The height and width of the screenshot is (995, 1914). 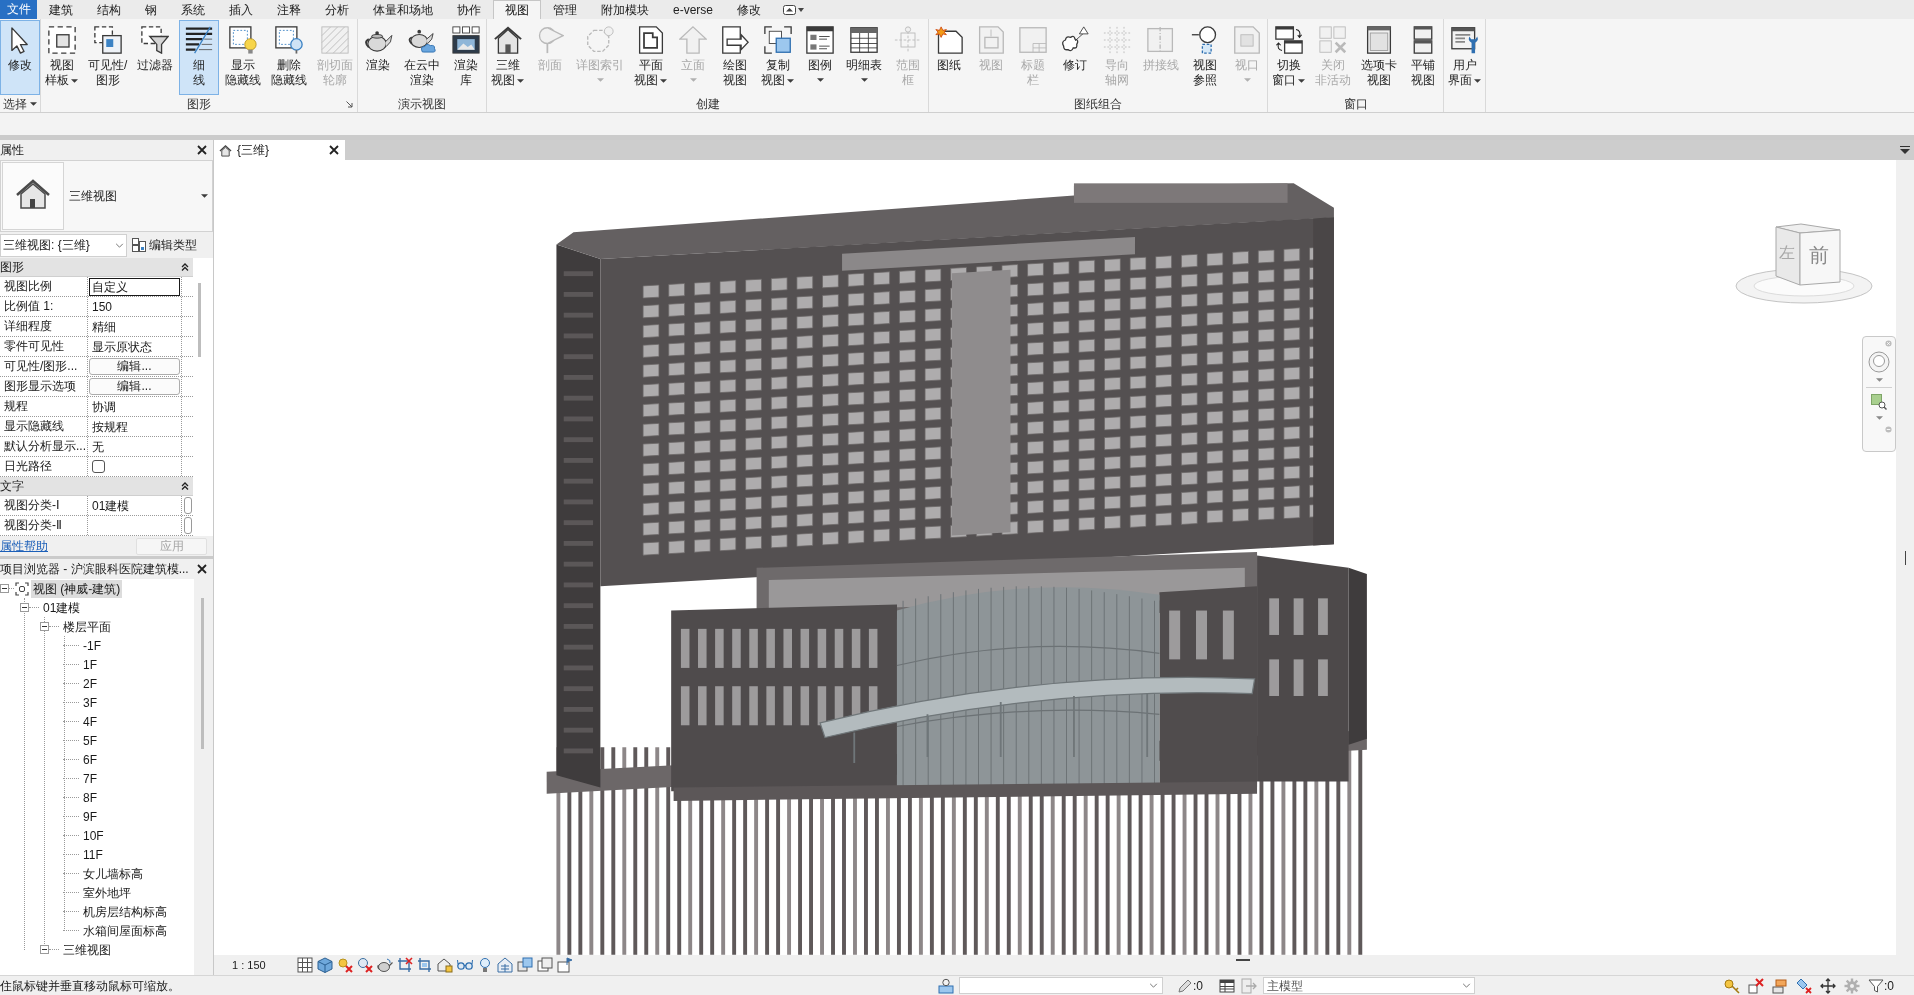 I want to click on tree-item: 8F, so click(x=90, y=797).